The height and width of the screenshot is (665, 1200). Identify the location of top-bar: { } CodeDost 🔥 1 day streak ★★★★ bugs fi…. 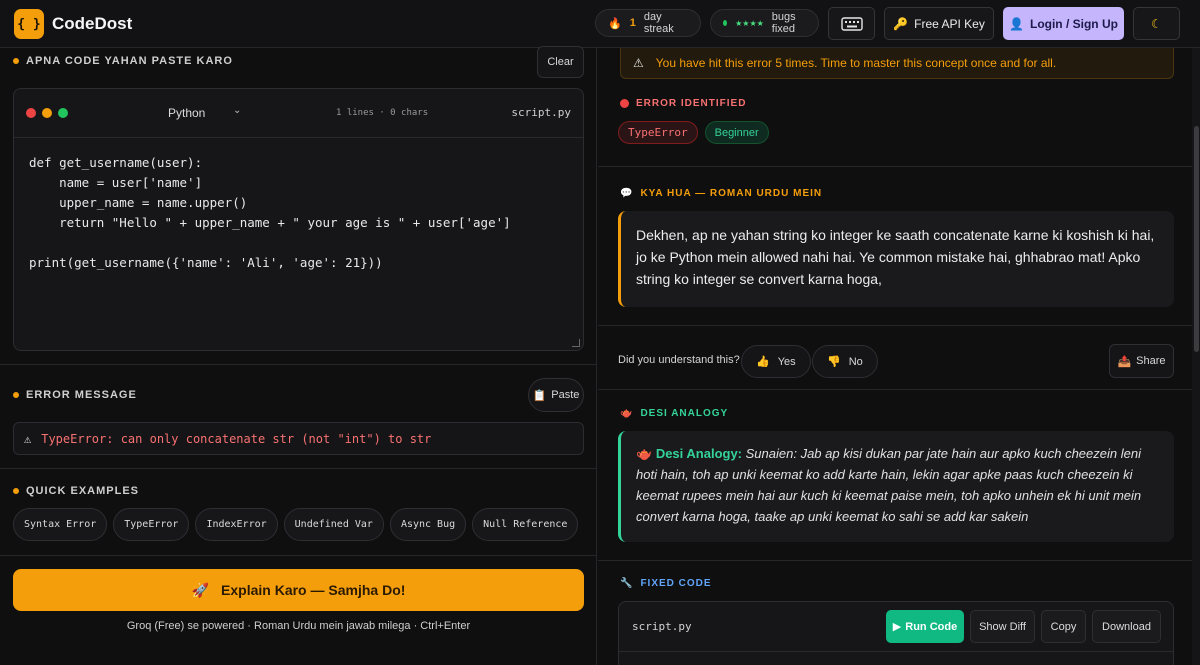
(600, 24).